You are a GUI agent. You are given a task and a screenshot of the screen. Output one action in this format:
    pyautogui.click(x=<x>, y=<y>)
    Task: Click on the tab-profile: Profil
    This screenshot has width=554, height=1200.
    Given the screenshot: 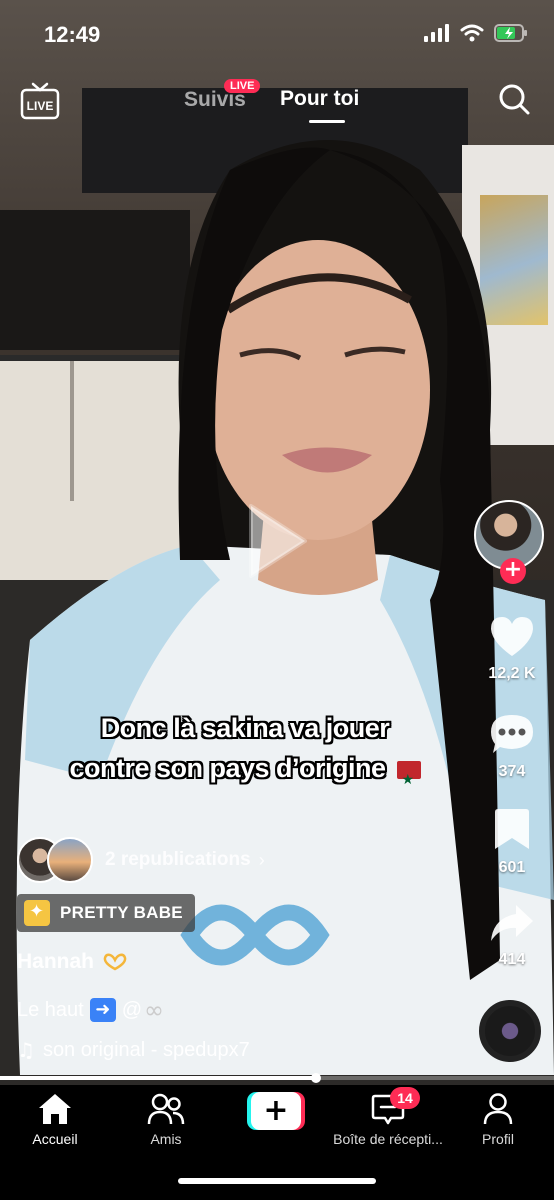 What is the action you would take?
    pyautogui.click(x=498, y=1119)
    